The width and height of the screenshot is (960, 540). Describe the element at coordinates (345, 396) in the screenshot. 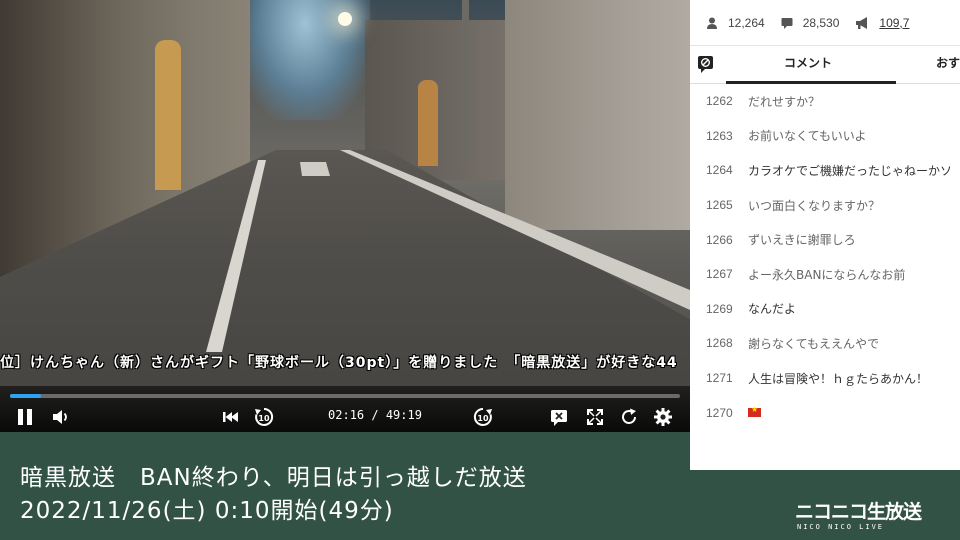

I see `seek-bar` at that location.